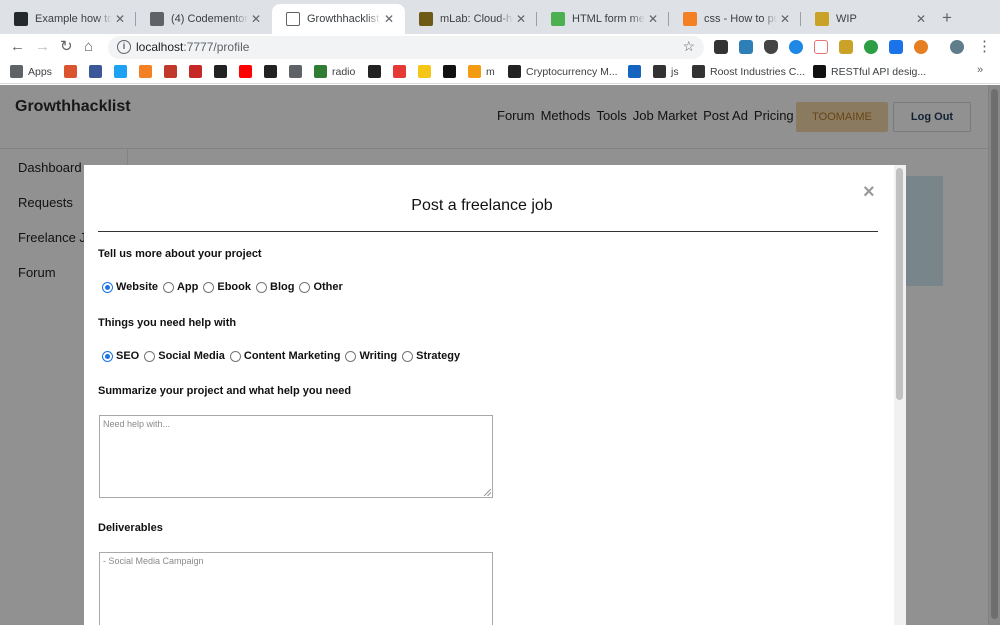 The image size is (1000, 625). What do you see at coordinates (426, 19) in the screenshot?
I see `mlab-icon` at bounding box center [426, 19].